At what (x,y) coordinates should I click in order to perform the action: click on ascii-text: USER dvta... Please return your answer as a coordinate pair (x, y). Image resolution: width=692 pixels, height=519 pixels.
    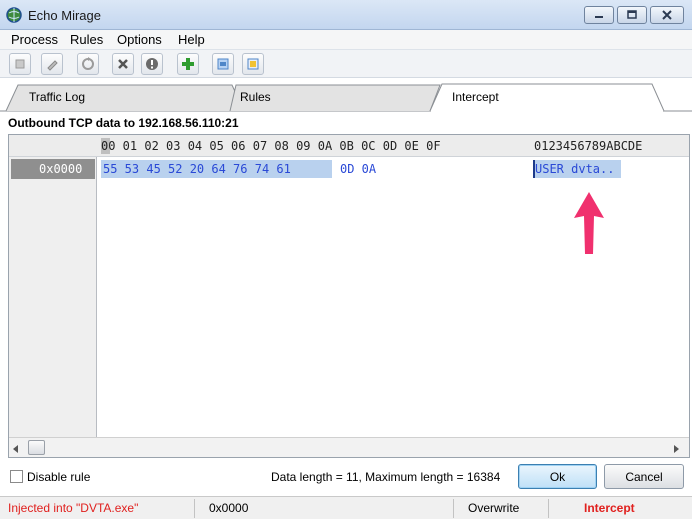
    Looking at the image, I should click on (574, 169).